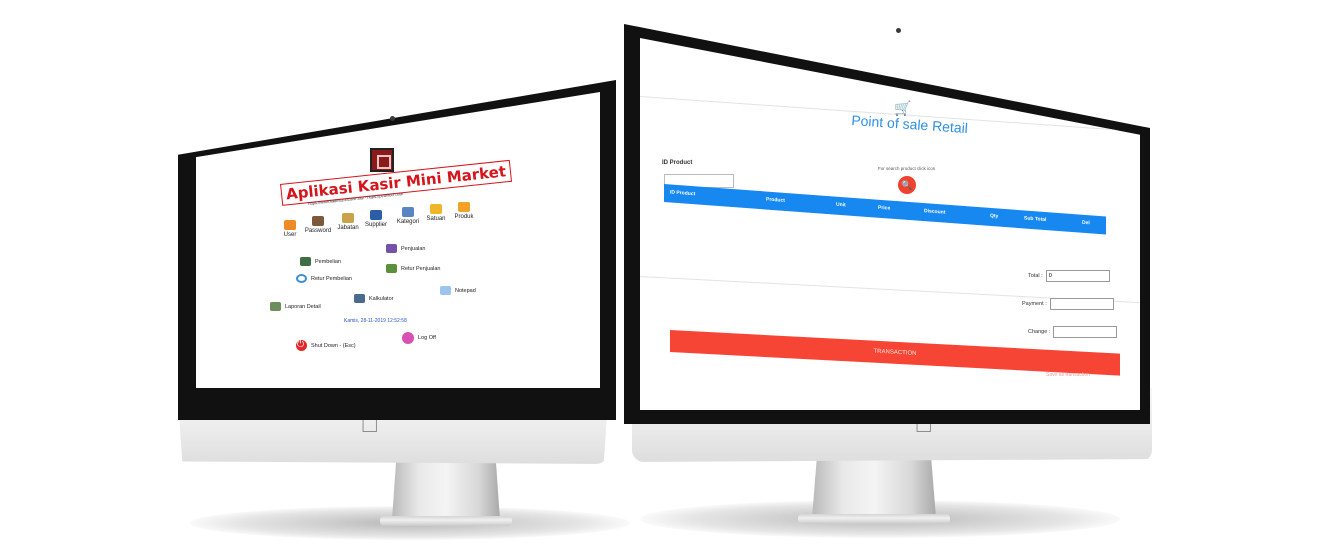 The width and height of the screenshot is (1336, 558). What do you see at coordinates (408, 212) in the screenshot?
I see `tag-icon` at bounding box center [408, 212].